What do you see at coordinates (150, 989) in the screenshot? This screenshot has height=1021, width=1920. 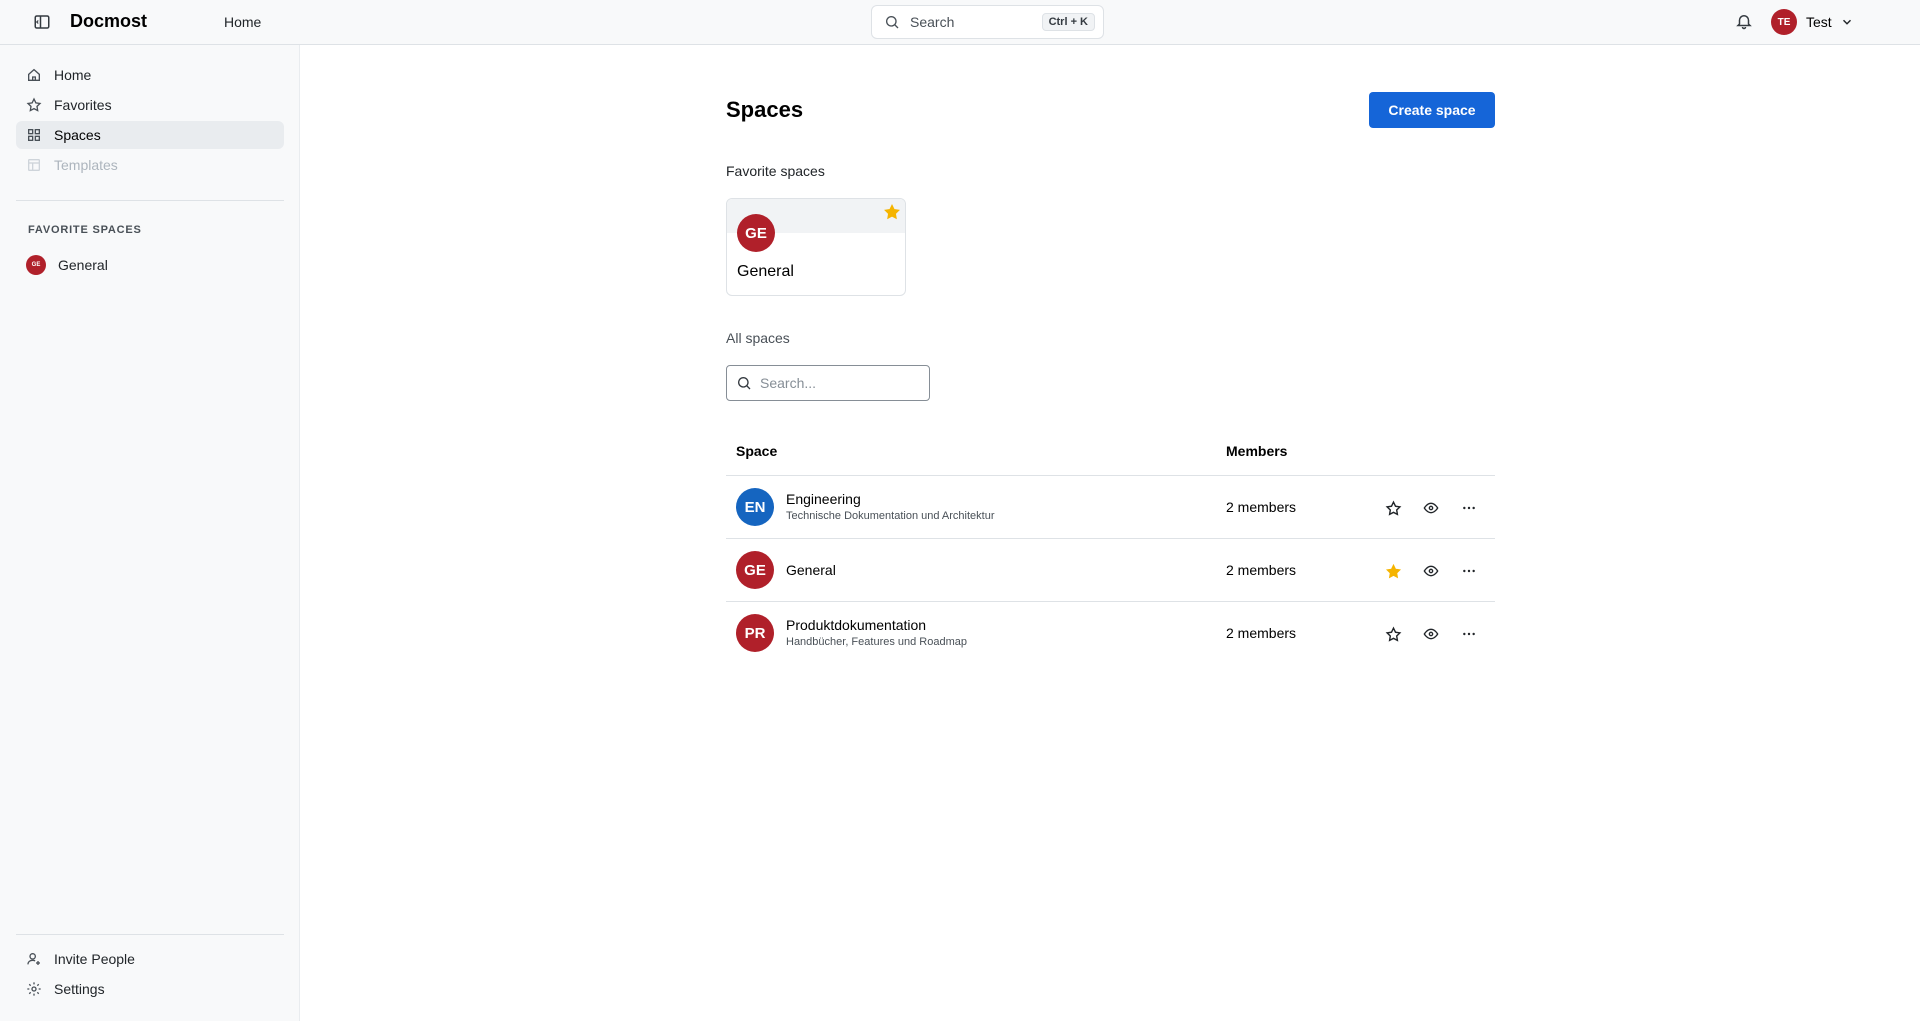 I see `sidebar-item-settings: Settings` at bounding box center [150, 989].